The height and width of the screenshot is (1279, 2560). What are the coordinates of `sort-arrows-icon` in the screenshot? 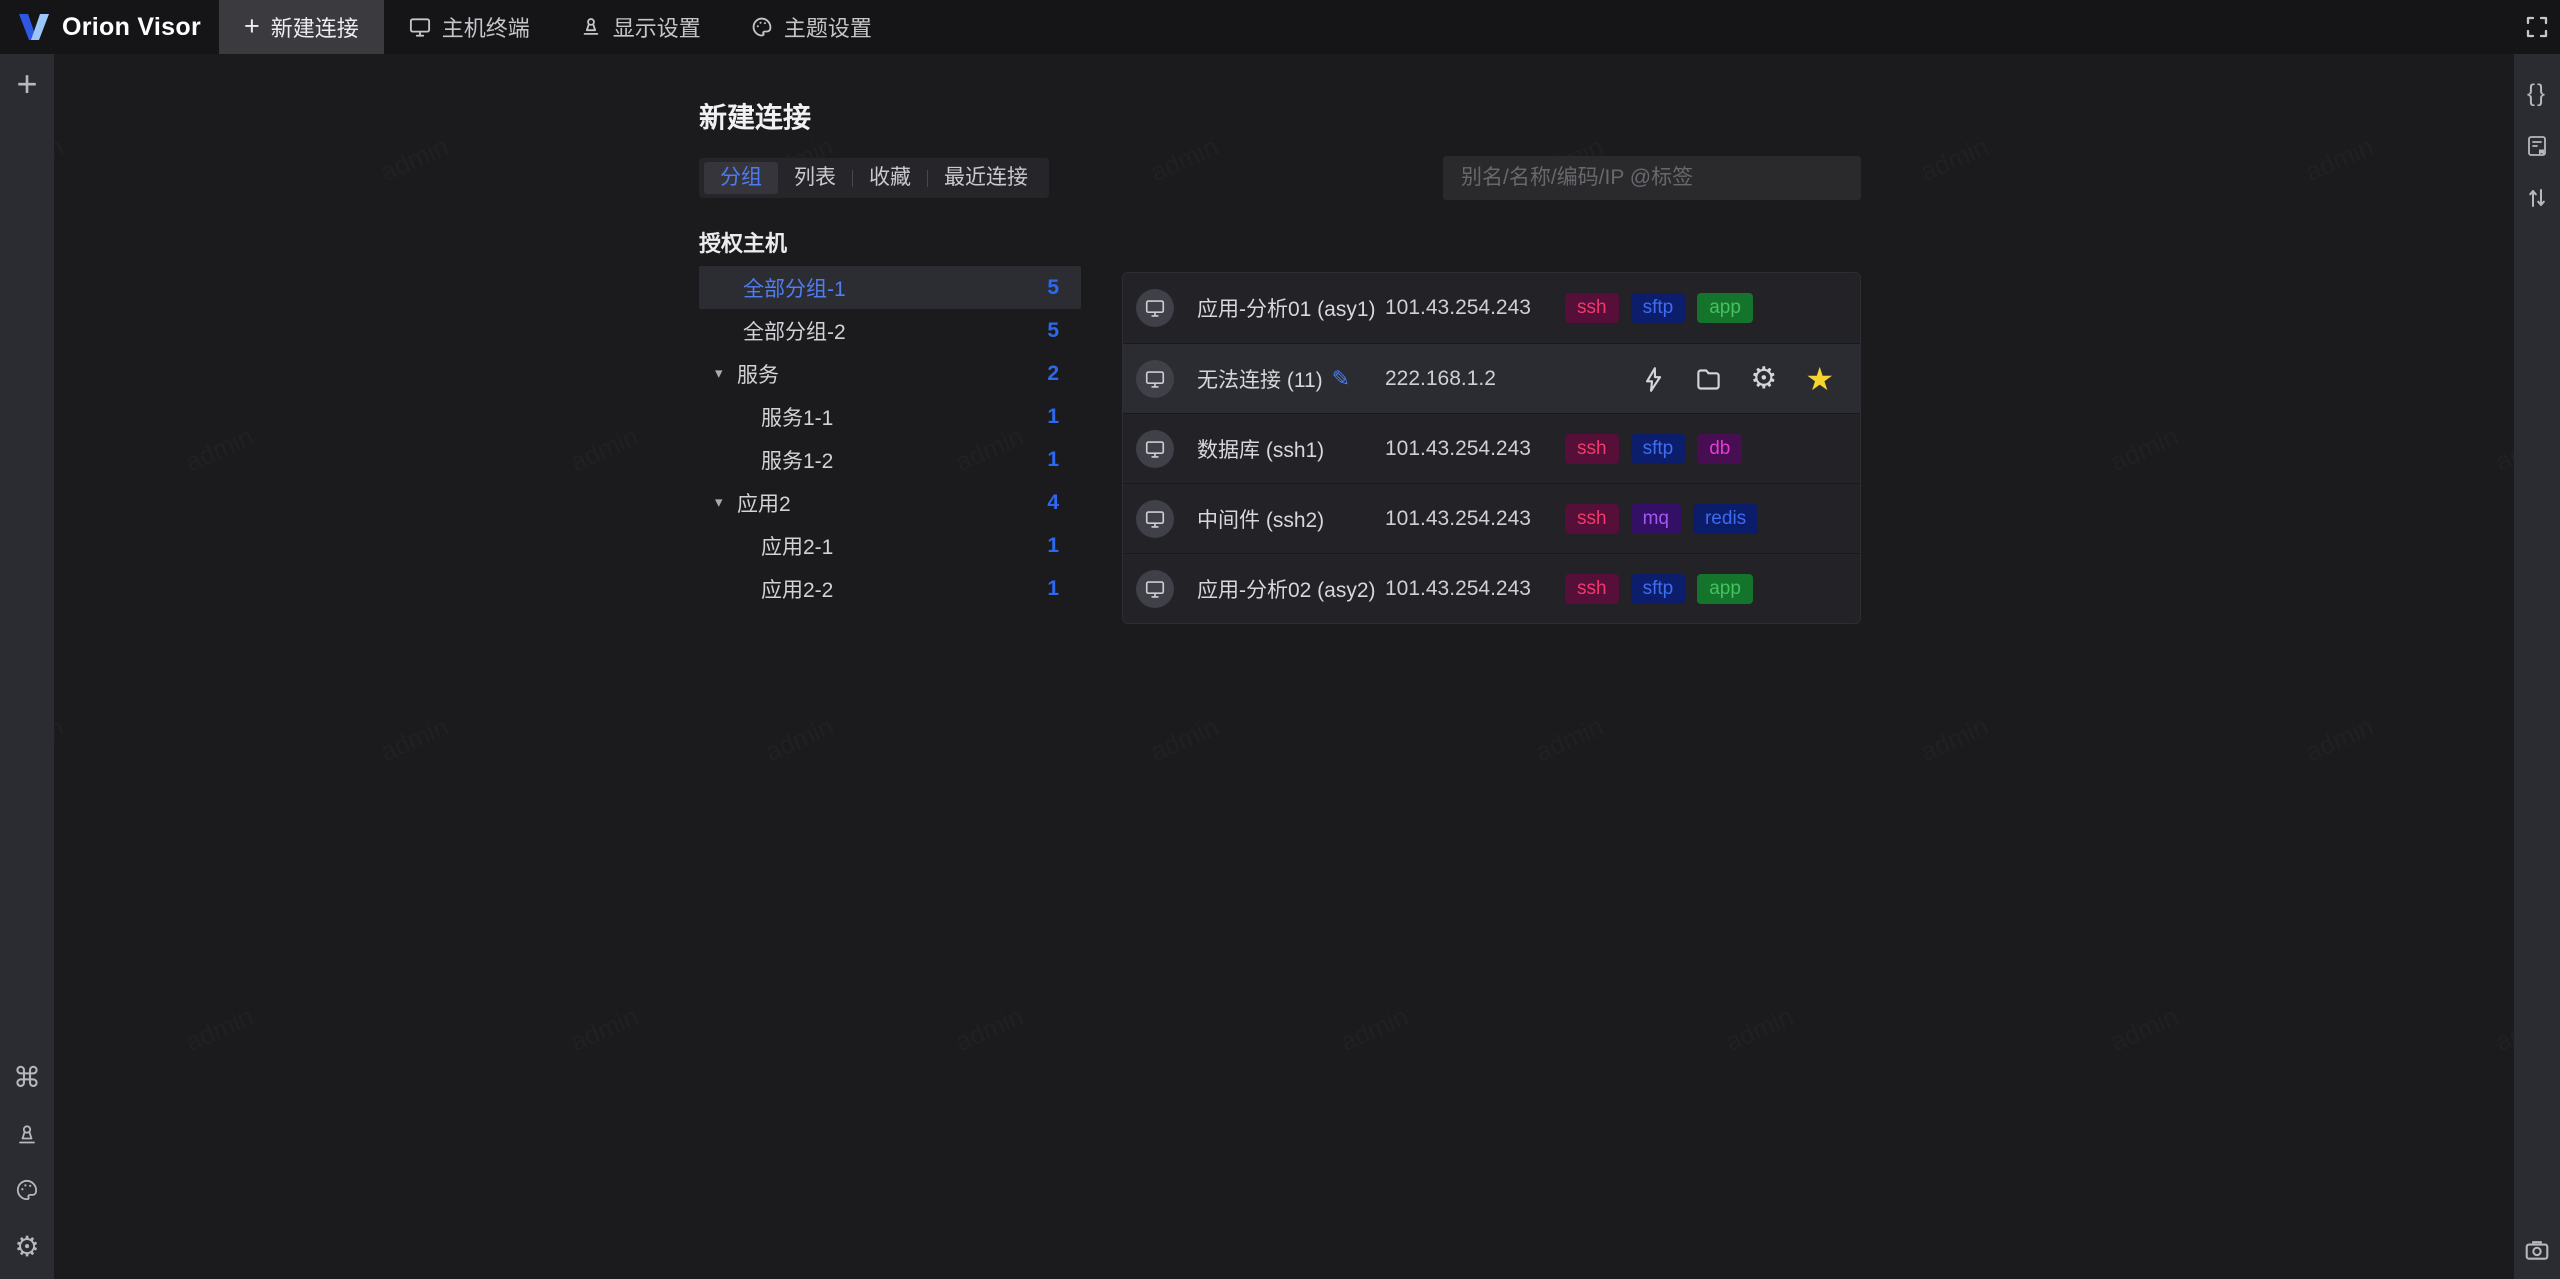 It's located at (2537, 198).